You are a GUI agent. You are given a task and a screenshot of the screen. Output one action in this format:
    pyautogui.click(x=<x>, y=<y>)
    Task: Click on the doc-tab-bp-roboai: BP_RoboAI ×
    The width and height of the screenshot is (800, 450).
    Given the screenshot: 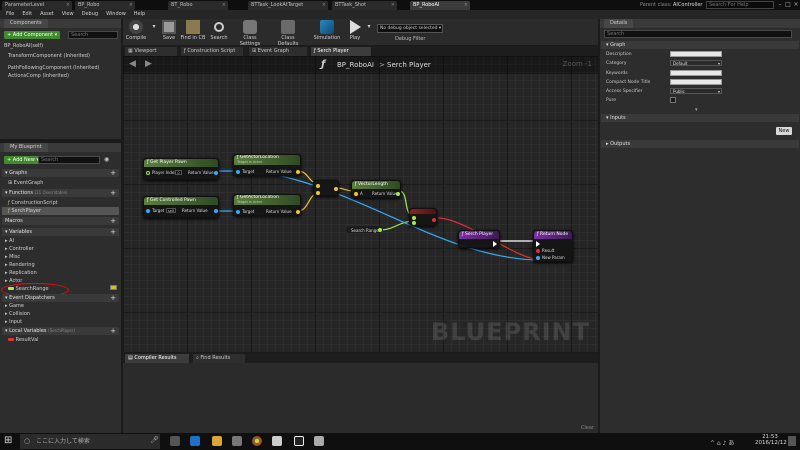 What is the action you would take?
    pyautogui.click(x=440, y=5)
    